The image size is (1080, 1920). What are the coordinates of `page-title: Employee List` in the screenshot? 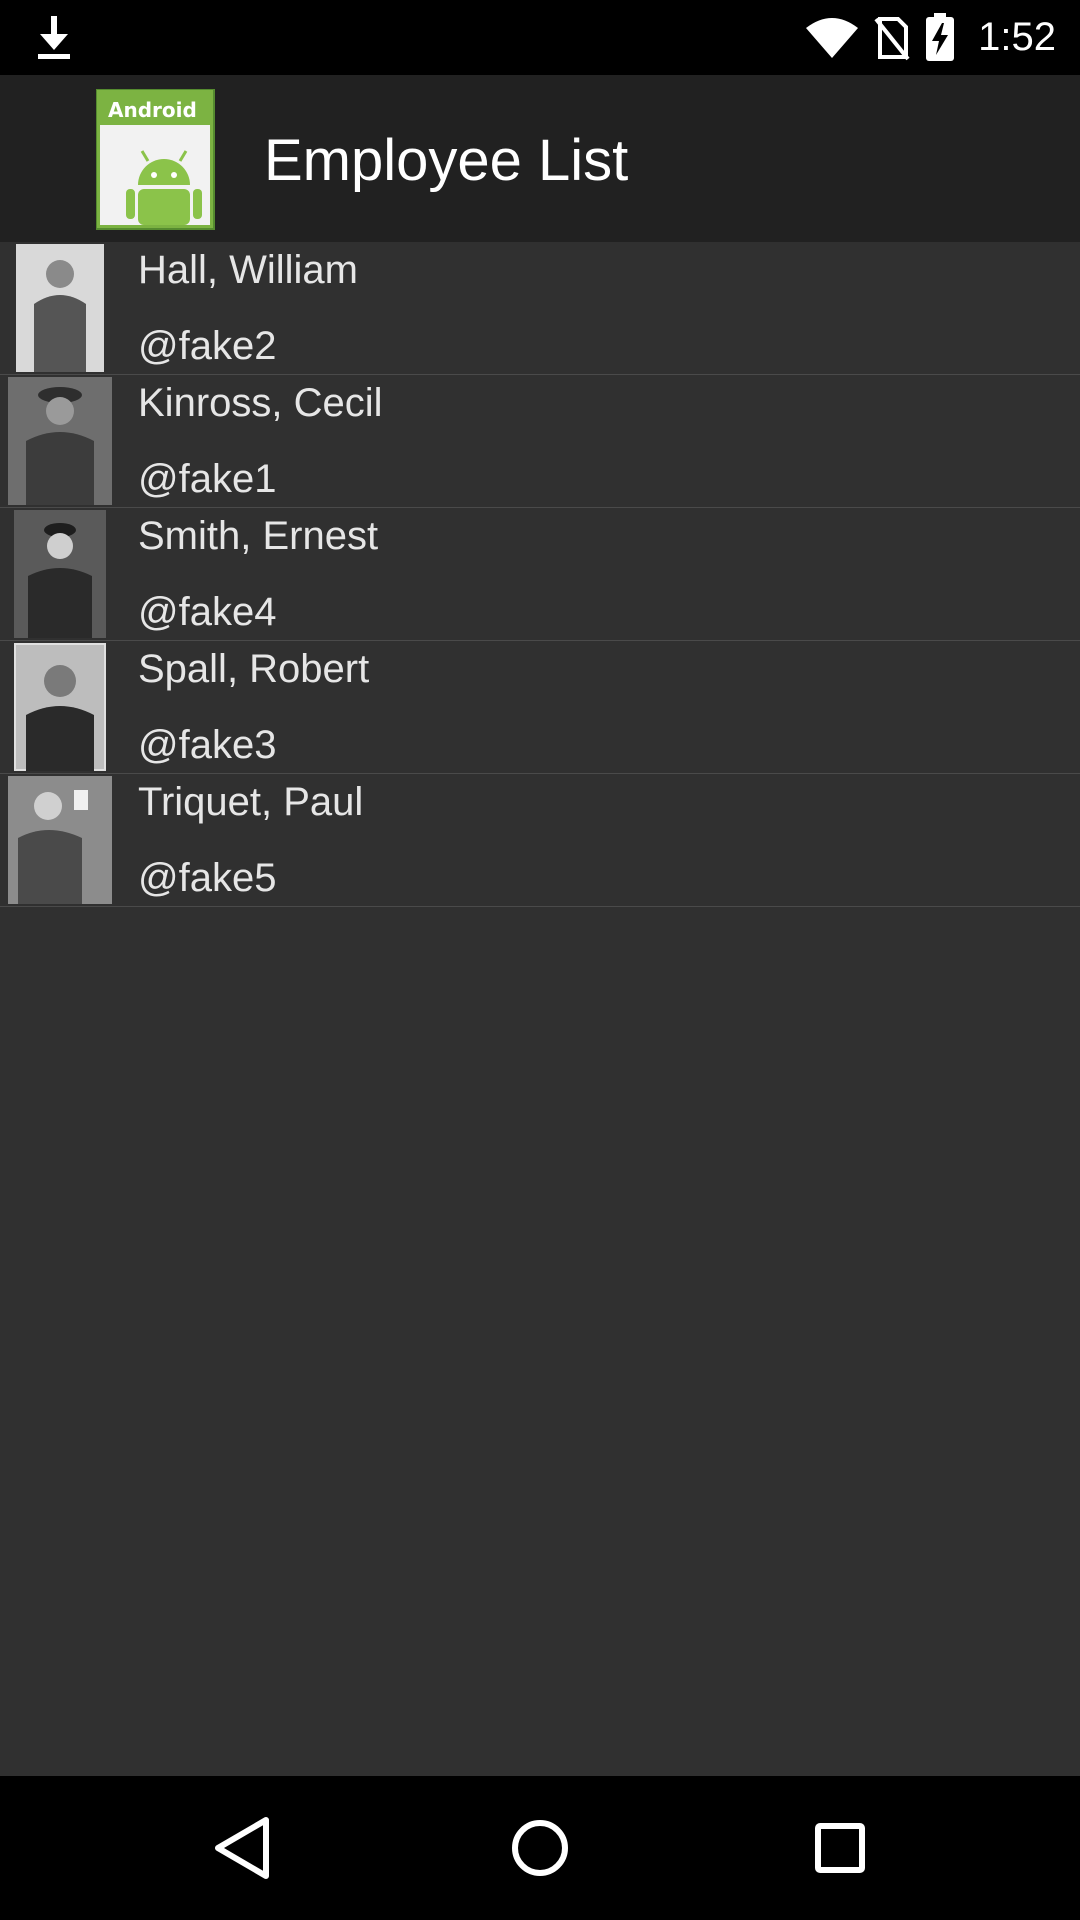 It's located at (446, 160).